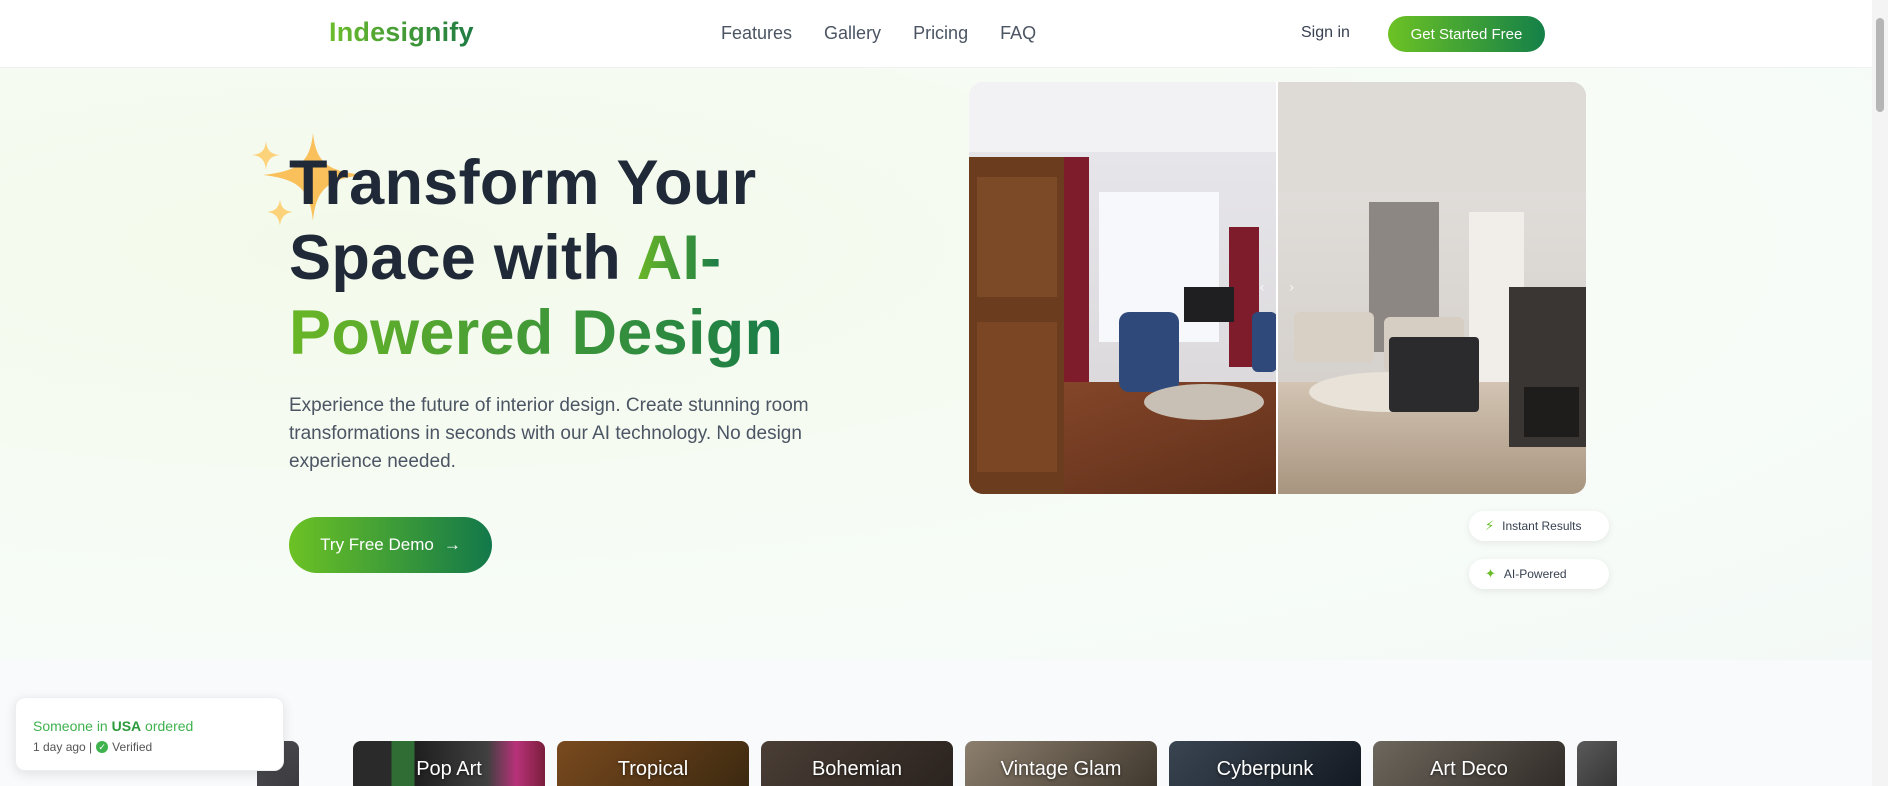  Describe the element at coordinates (653, 769) in the screenshot. I see `style-card-label: Tropical` at that location.